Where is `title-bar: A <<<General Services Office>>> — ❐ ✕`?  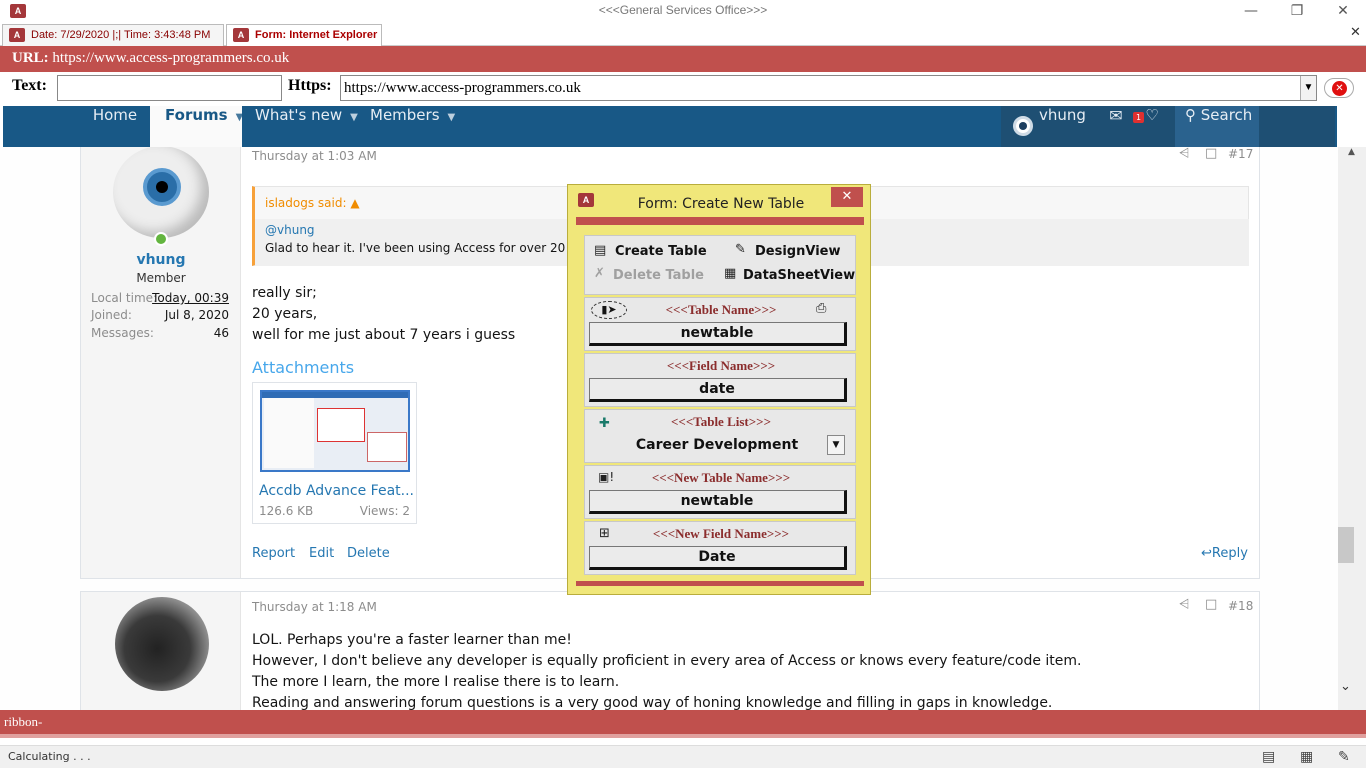 title-bar: A <<<General Services Office>>> — ❐ ✕ is located at coordinates (683, 11).